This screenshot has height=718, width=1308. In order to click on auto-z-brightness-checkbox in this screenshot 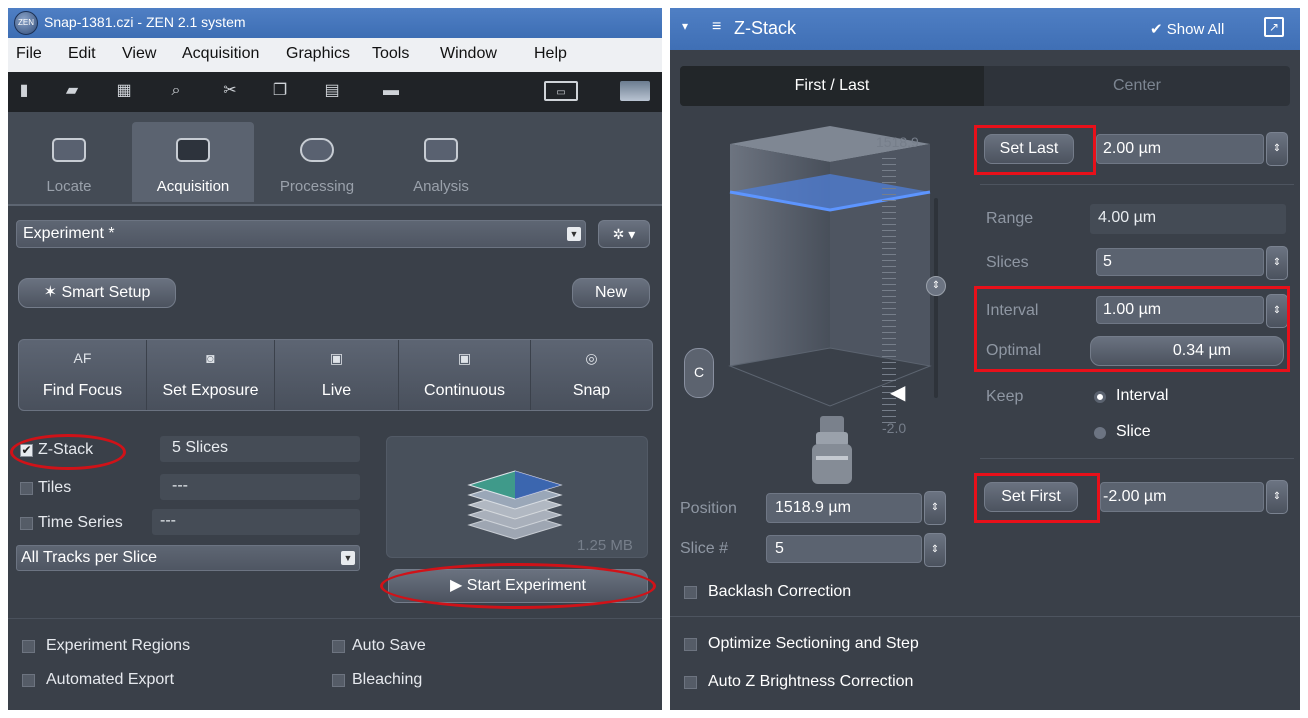, I will do `click(690, 682)`.